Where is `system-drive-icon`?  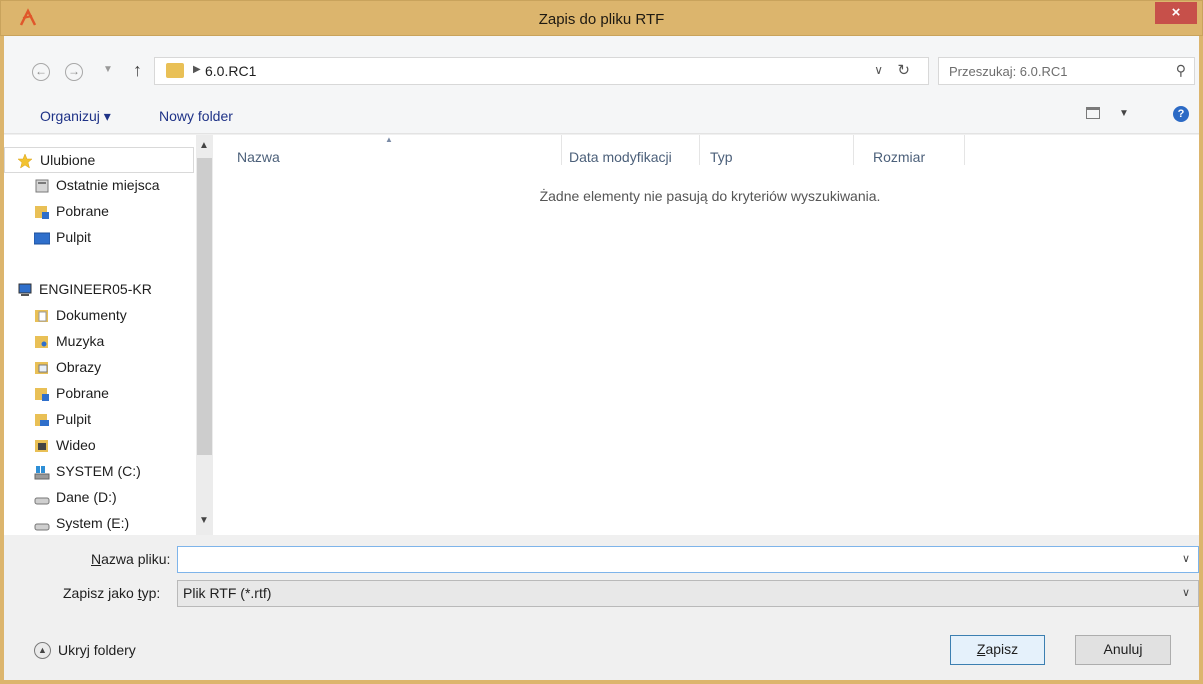 system-drive-icon is located at coordinates (42, 473).